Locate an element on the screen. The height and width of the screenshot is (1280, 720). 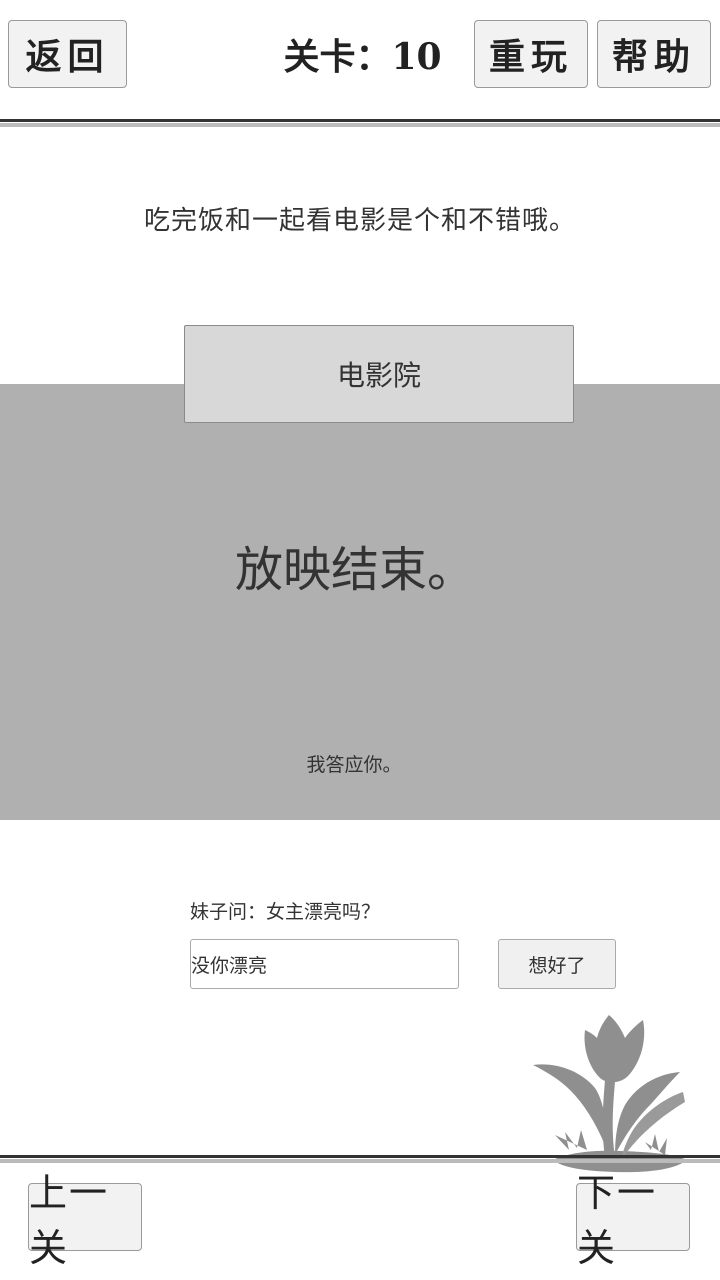
prev-level-button: 上一关 is located at coordinates (85, 1220).